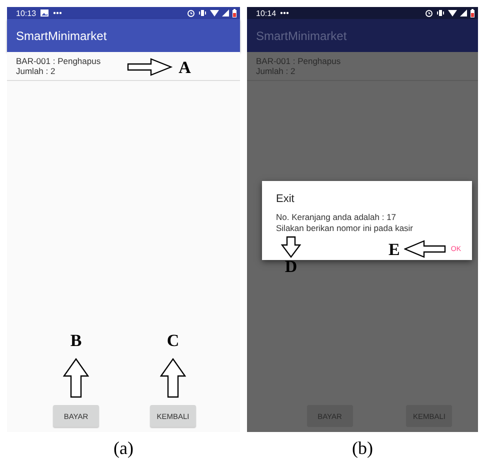 The image size is (482, 464). What do you see at coordinates (394, 249) in the screenshot?
I see `annotation-letter: E` at bounding box center [394, 249].